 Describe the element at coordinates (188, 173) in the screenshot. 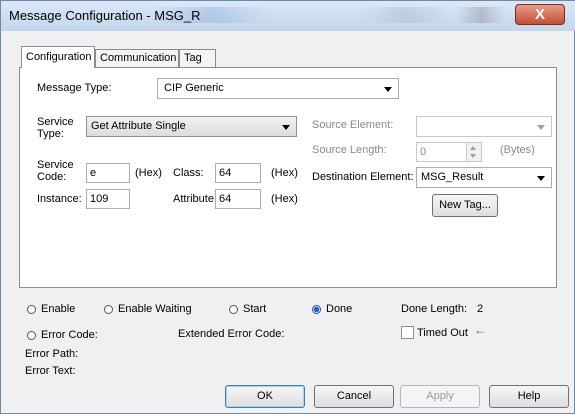

I see `class-label: Class:` at that location.